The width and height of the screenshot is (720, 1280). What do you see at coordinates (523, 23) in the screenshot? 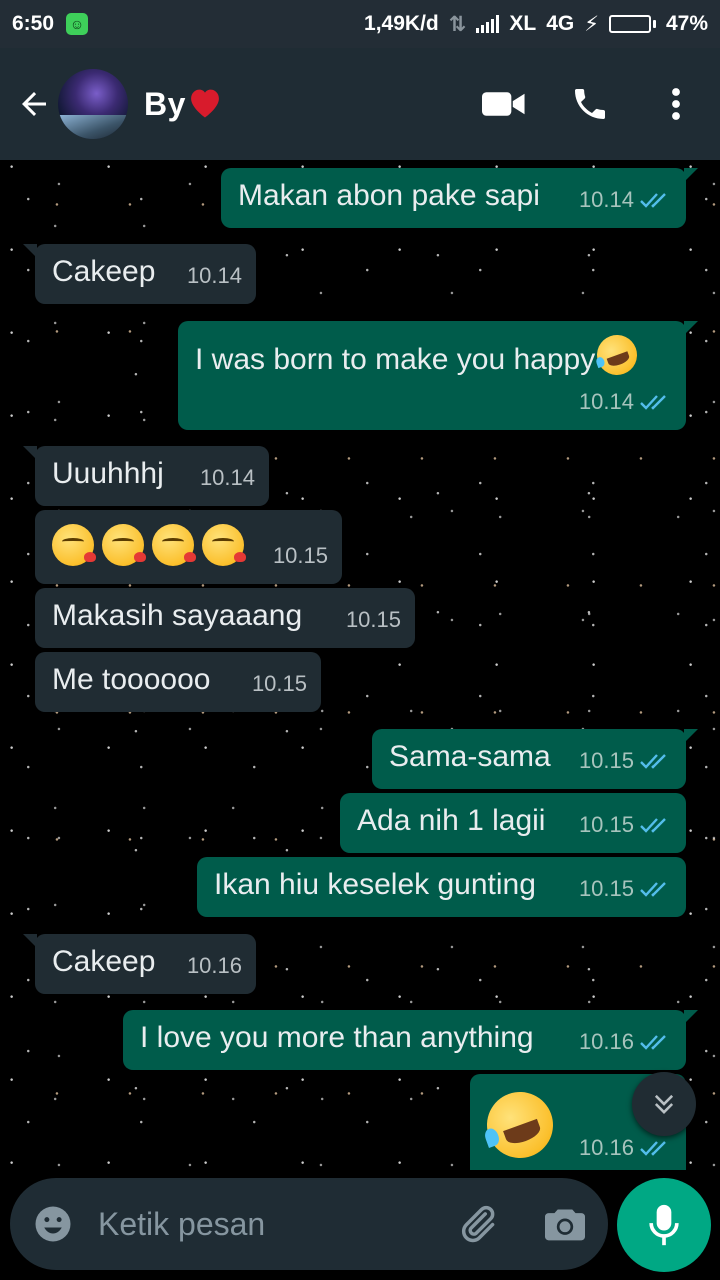
I see `carrier-name: XL` at bounding box center [523, 23].